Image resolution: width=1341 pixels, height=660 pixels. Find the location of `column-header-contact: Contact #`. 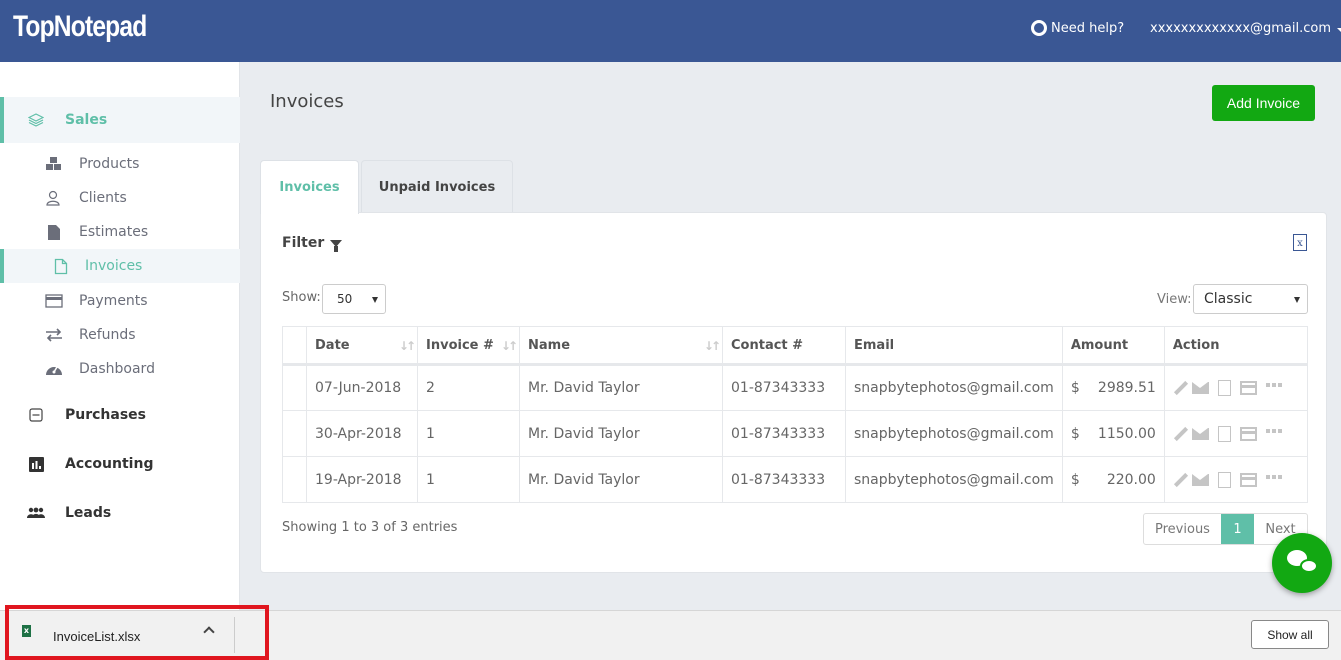

column-header-contact: Contact # is located at coordinates (784, 346).